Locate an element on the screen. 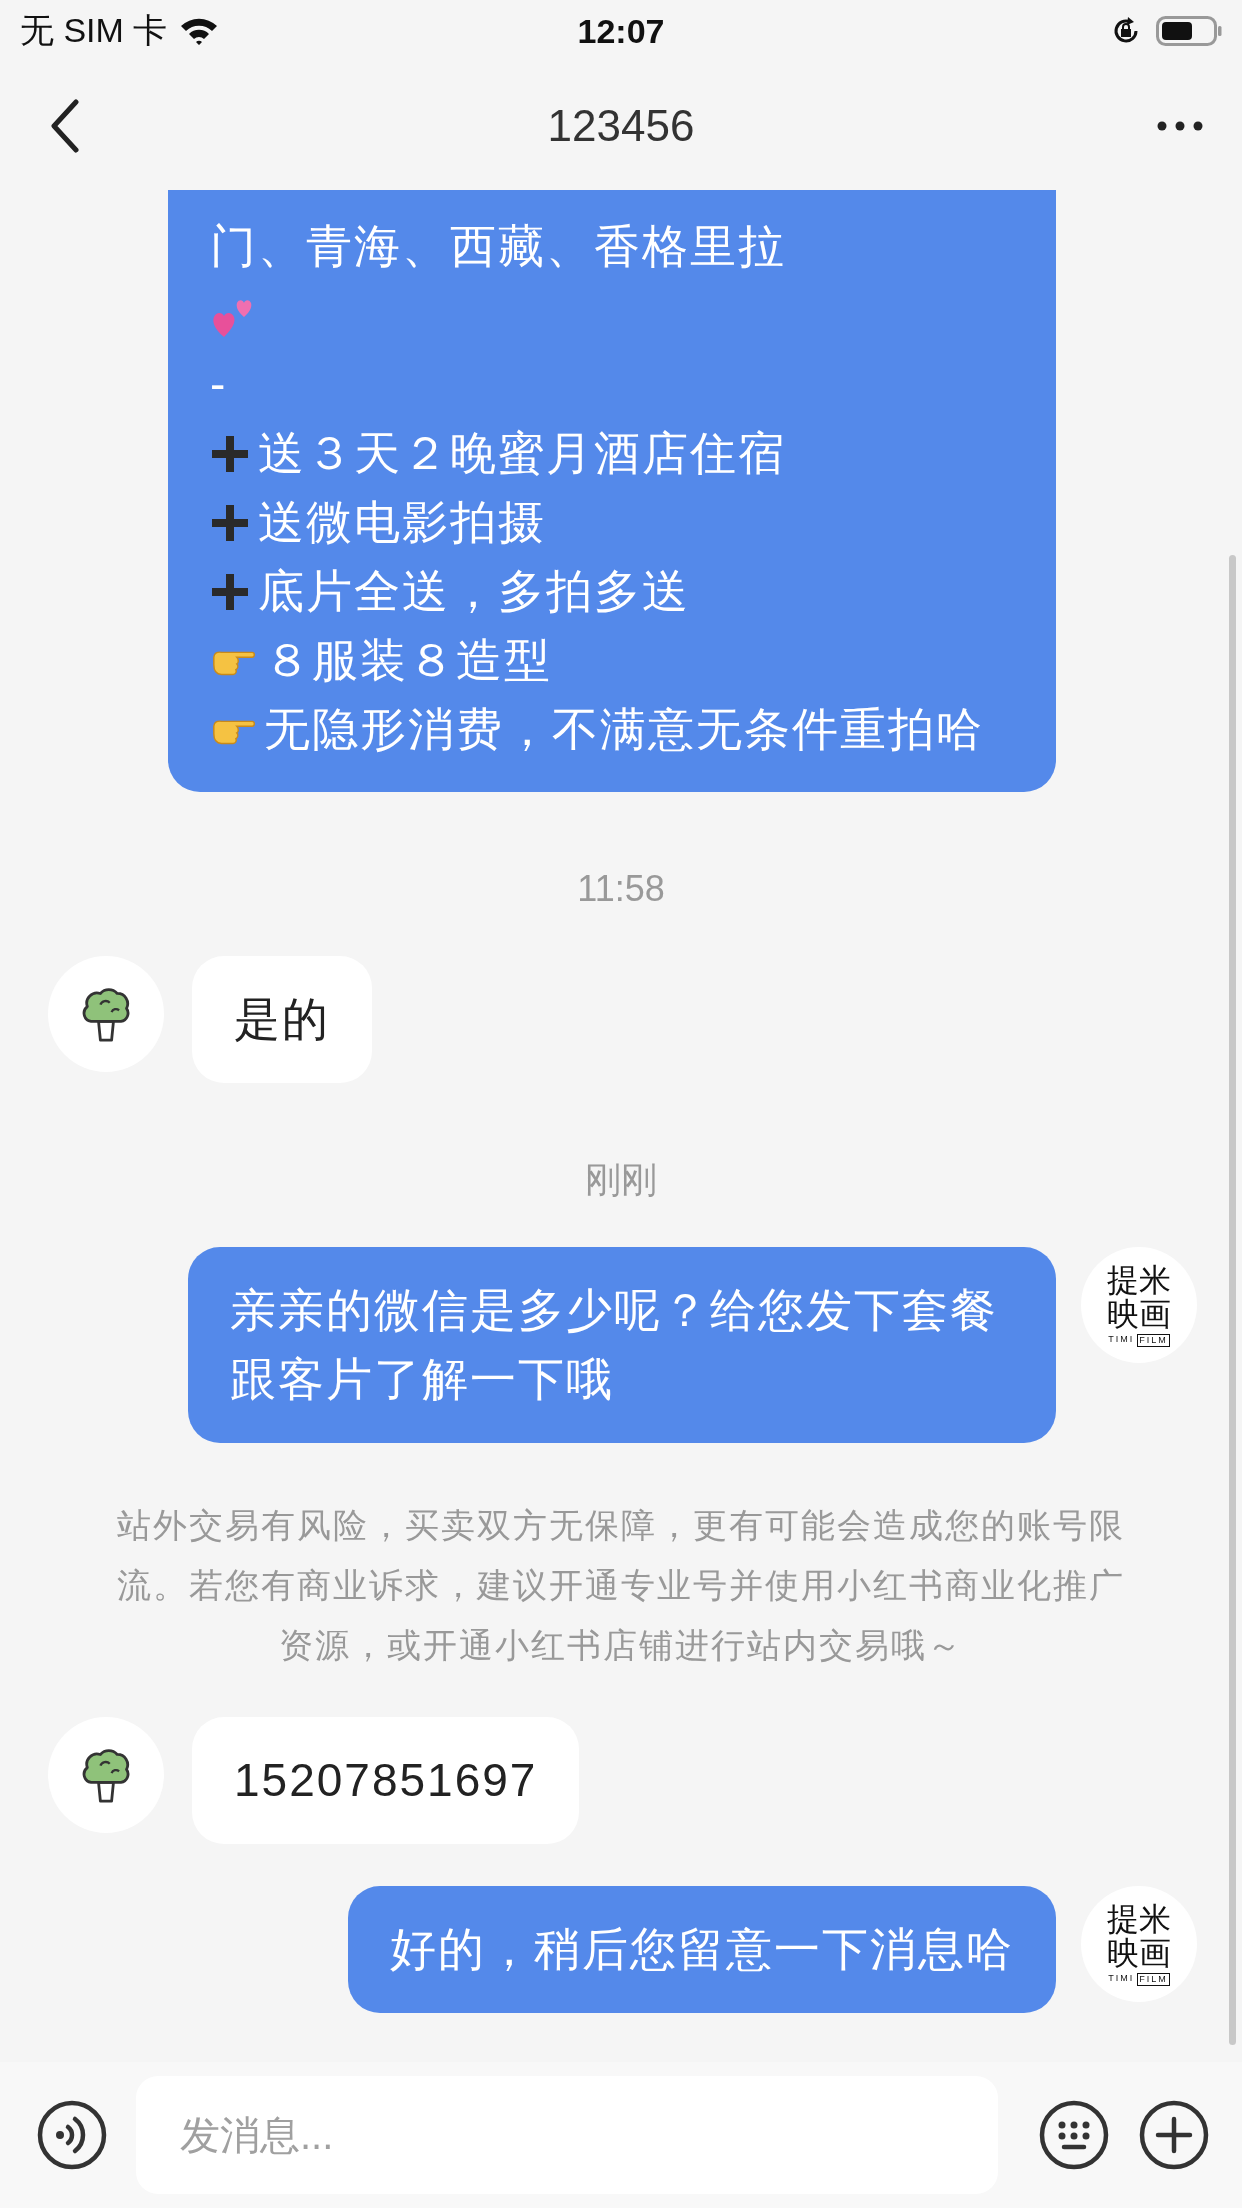 This screenshot has height=2208, width=1242. add-icon is located at coordinates (1174, 2135).